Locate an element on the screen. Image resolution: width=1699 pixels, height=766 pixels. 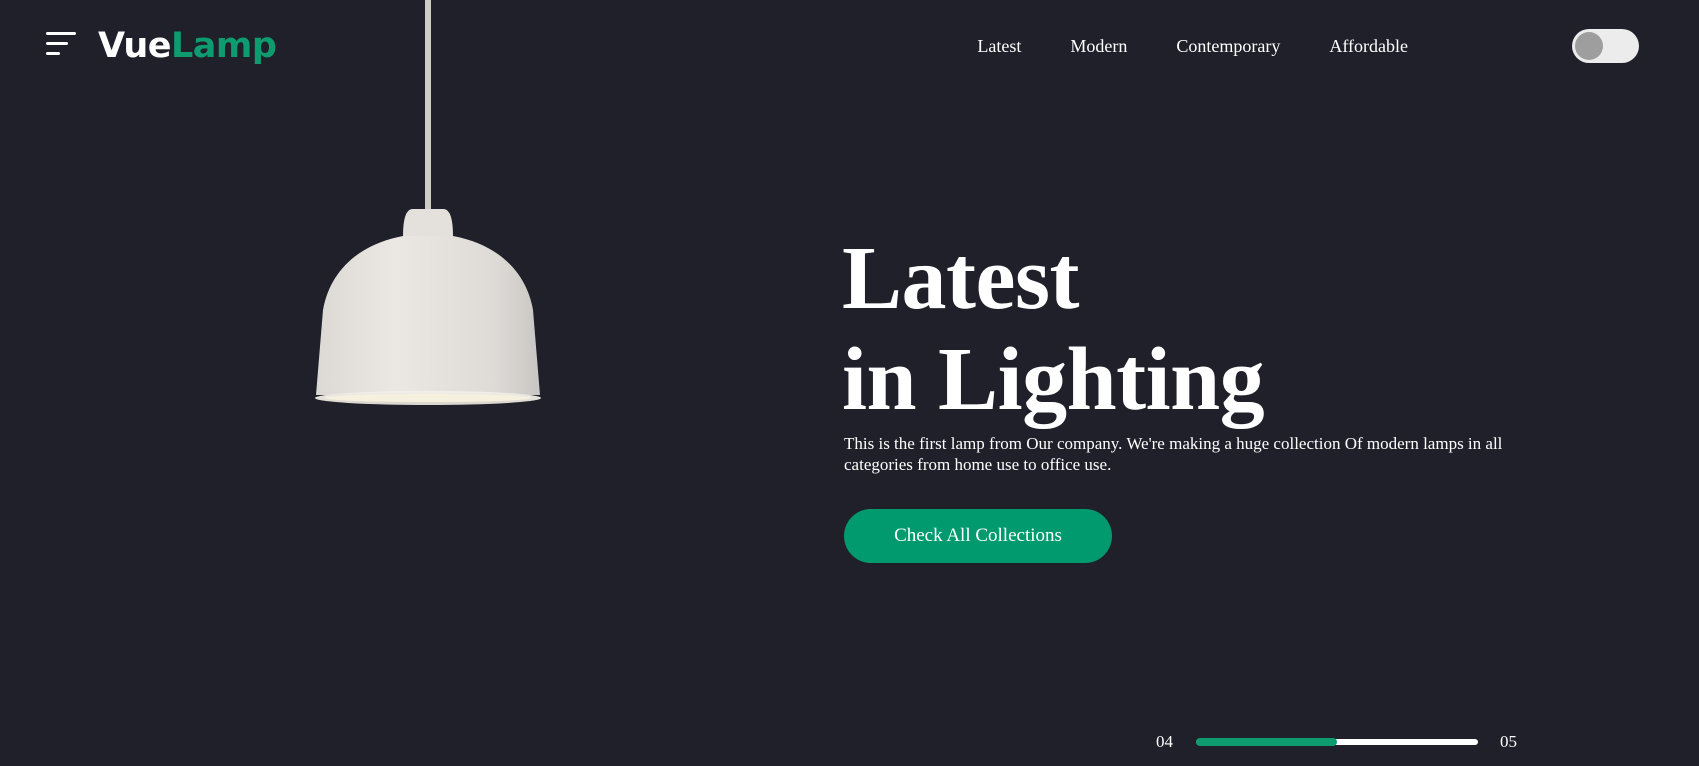
hero-title-line-1: Latest is located at coordinates (960, 278).